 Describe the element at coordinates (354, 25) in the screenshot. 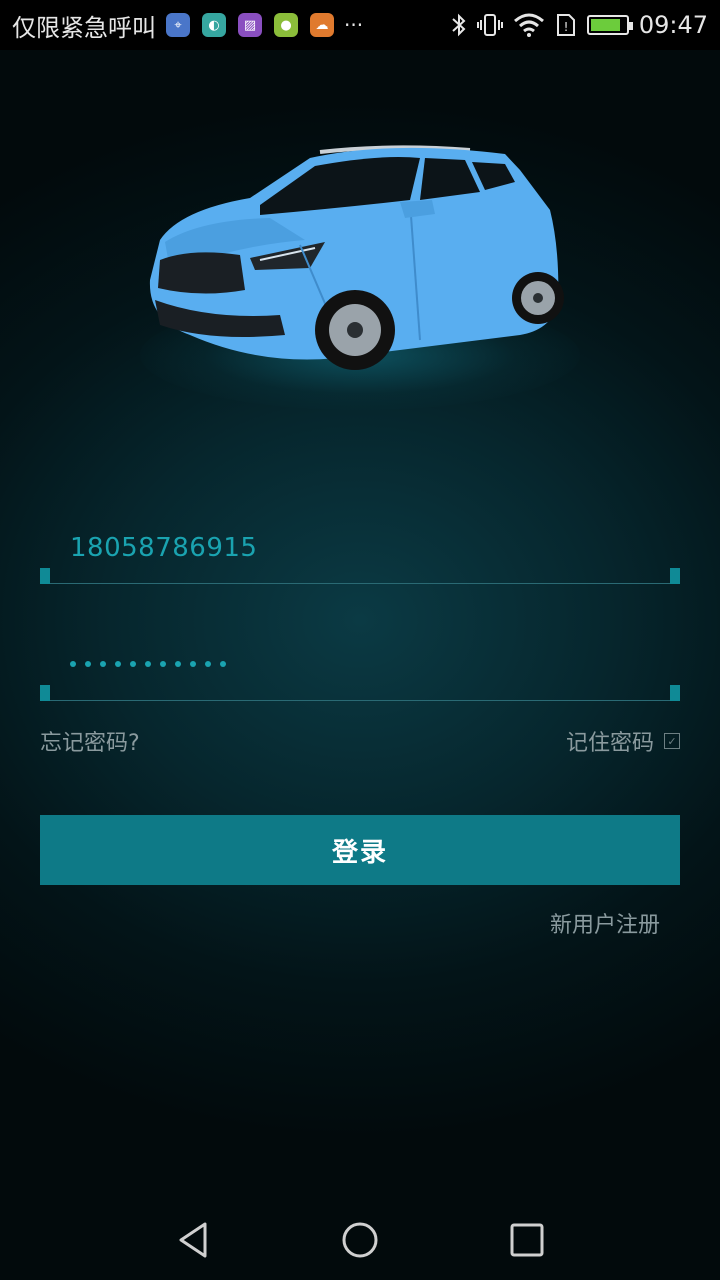

I see `more-notifications-icon: ···` at that location.